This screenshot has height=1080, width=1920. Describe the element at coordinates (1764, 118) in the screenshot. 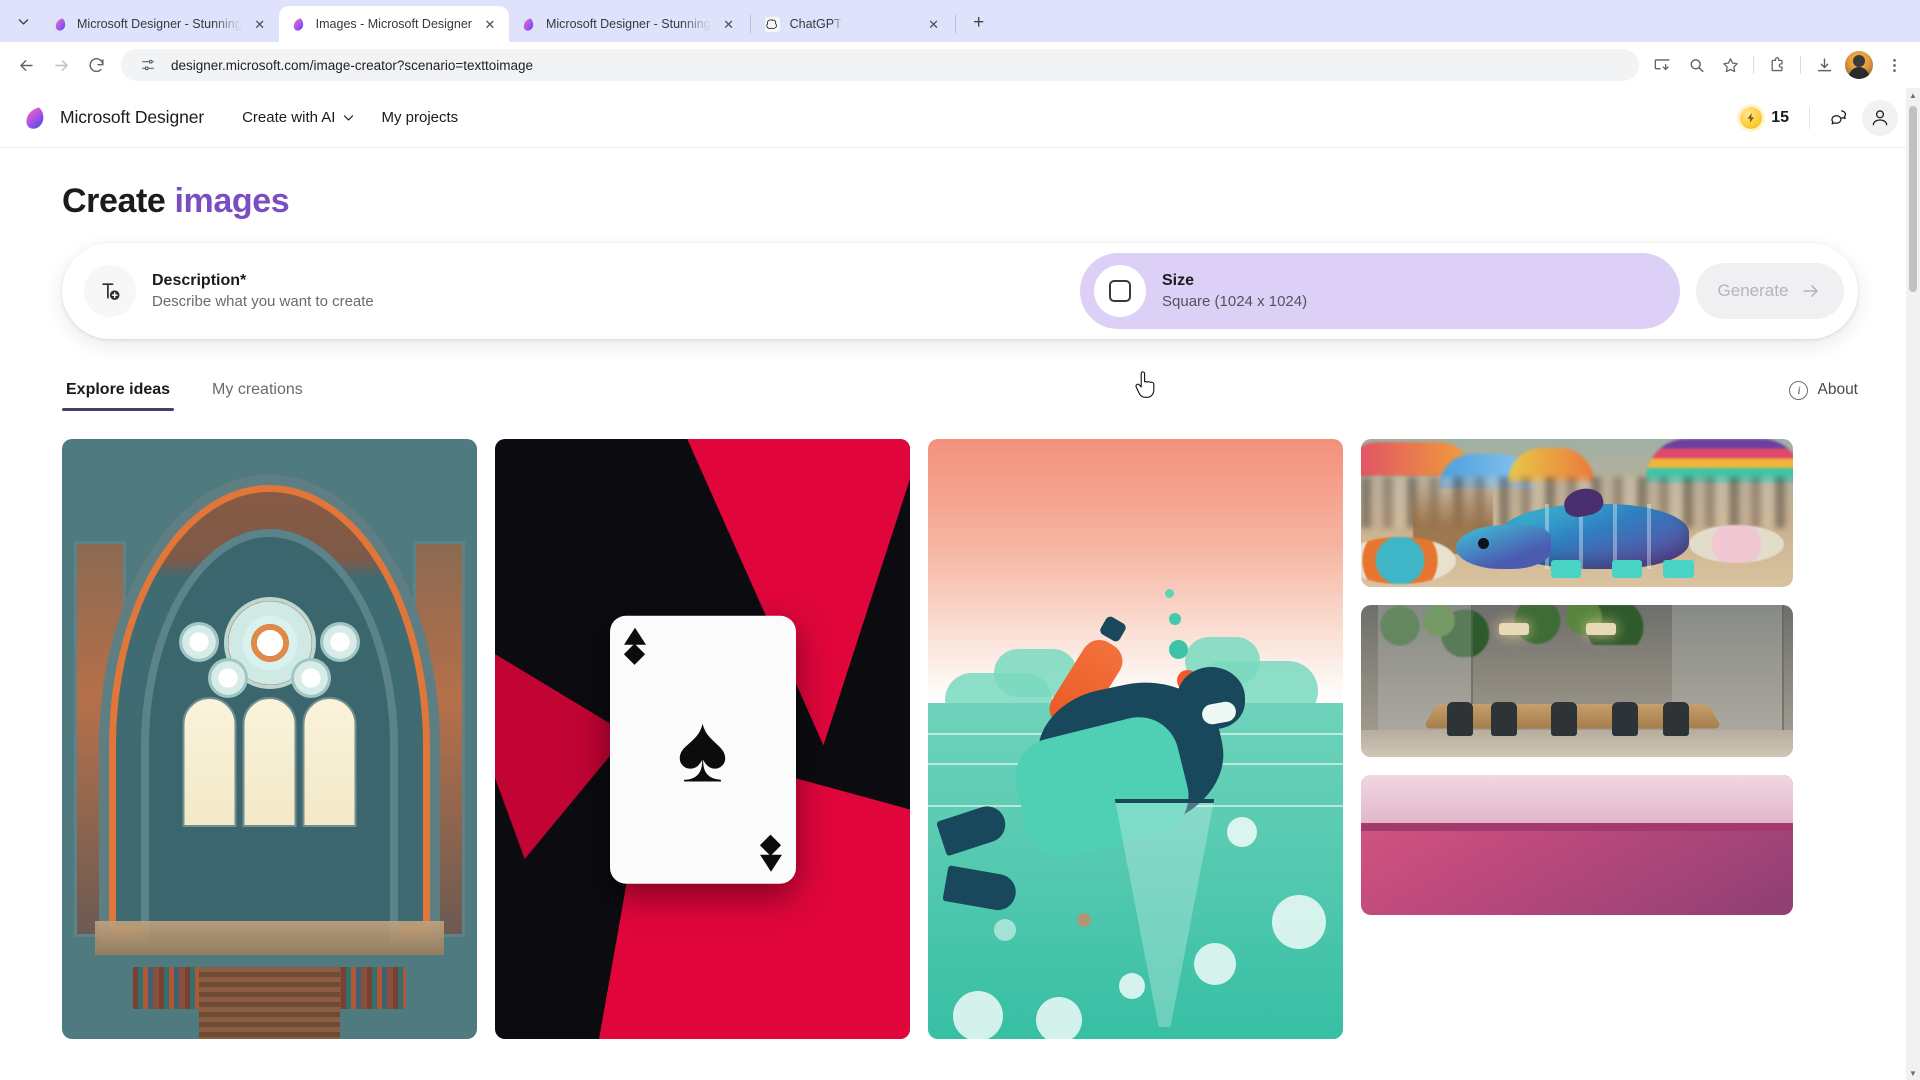

I see `credits-badge: 15` at that location.